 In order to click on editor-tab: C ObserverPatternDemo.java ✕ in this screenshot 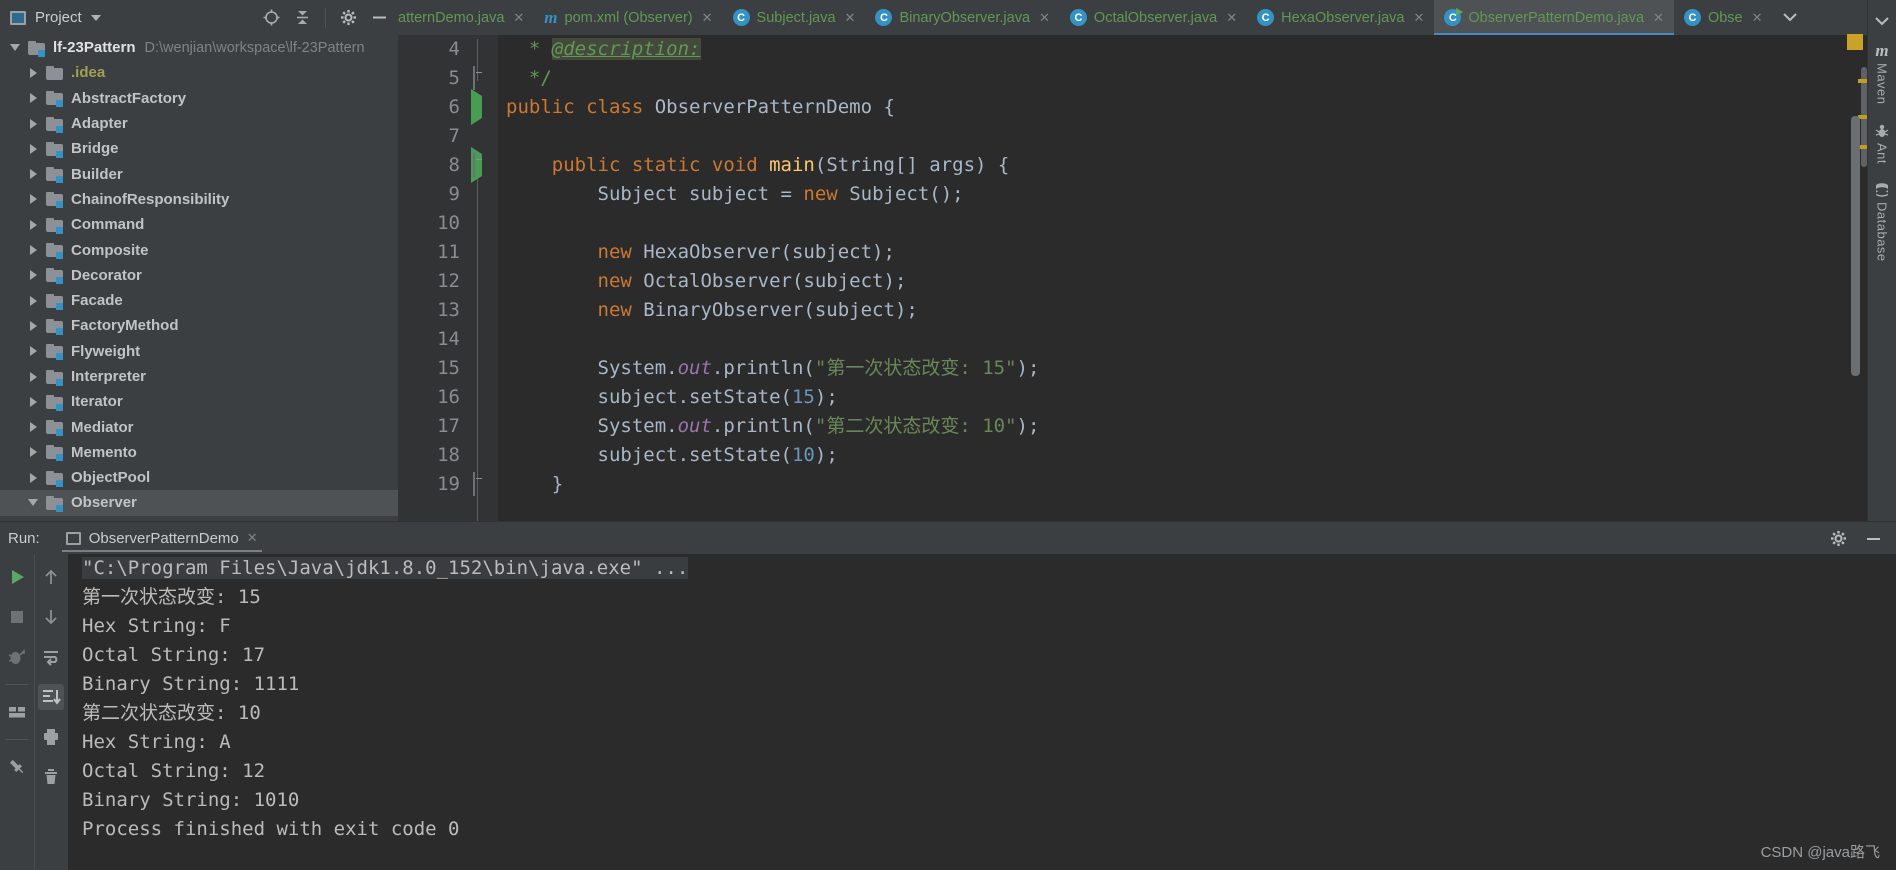, I will do `click(1554, 17)`.